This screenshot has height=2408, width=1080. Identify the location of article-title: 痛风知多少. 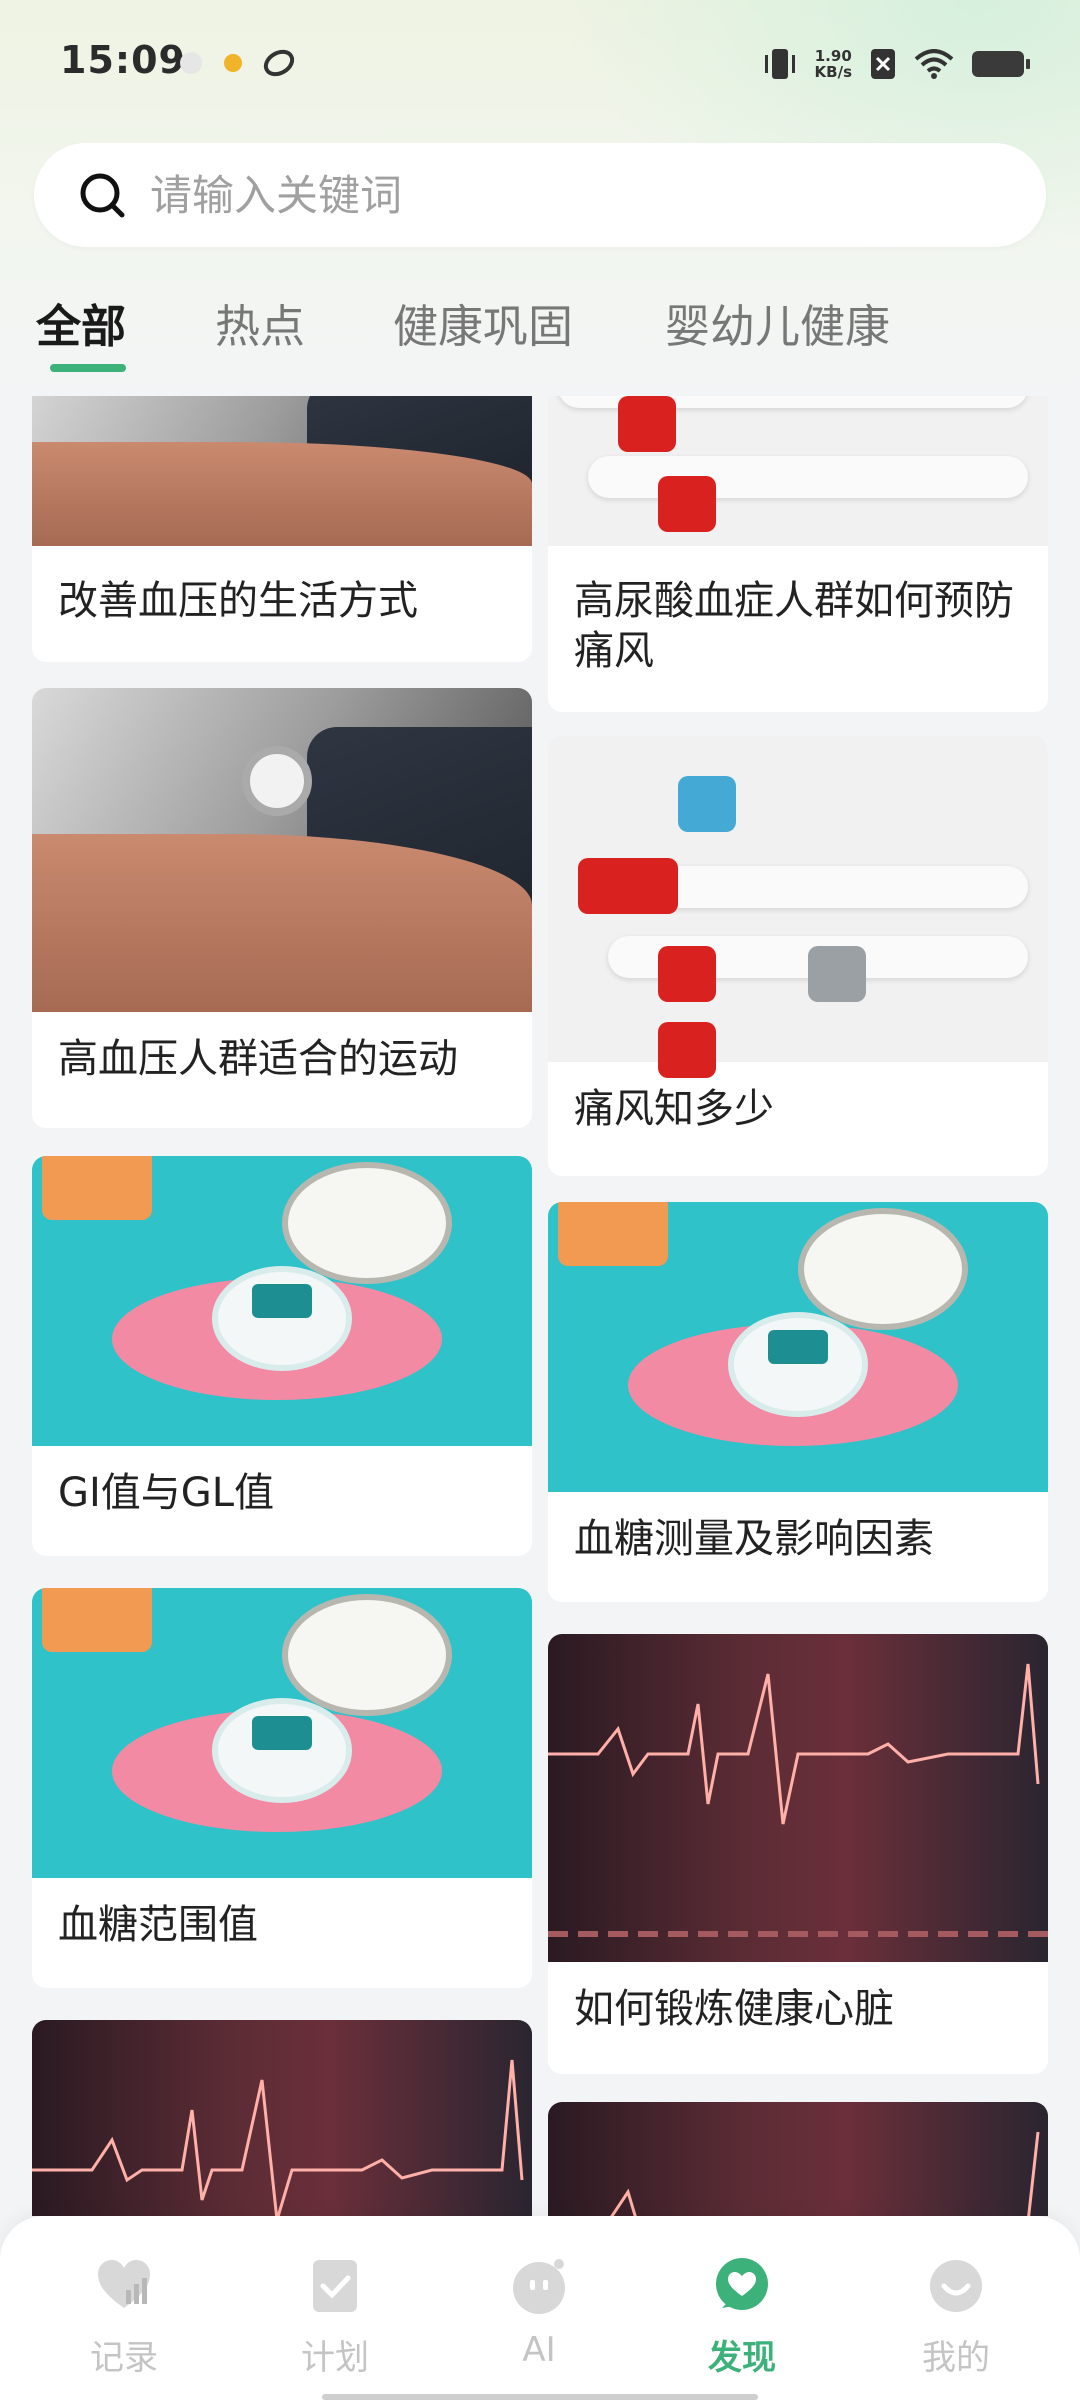
(674, 1109).